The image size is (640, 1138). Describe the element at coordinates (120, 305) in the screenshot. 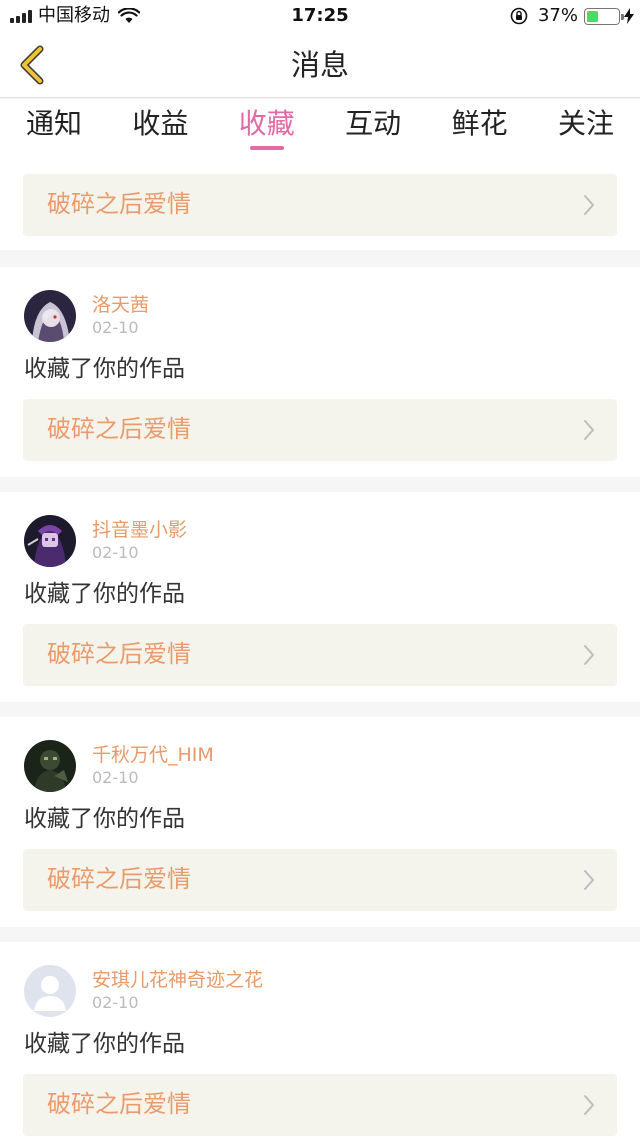

I see `username: 洛天茜` at that location.